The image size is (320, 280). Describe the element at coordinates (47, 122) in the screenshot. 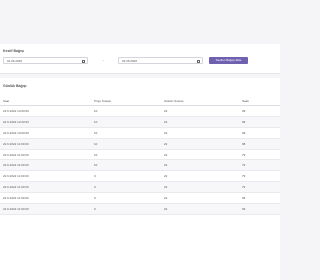

I see `table-cell: 22.6.2022 12:00:00` at that location.